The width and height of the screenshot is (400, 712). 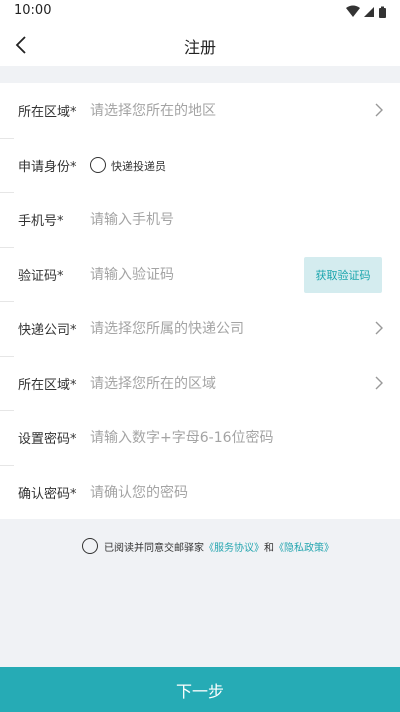 What do you see at coordinates (33, 10) in the screenshot?
I see `status-time: 10:00` at bounding box center [33, 10].